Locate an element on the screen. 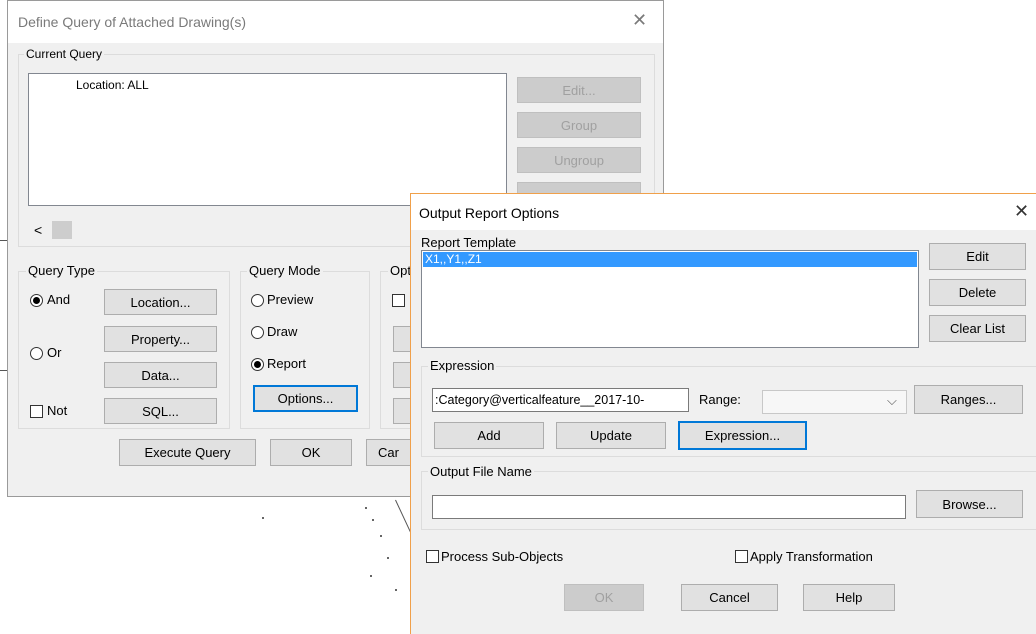 The image size is (1036, 634). current-query-text: Location: ALL is located at coordinates (112, 85).